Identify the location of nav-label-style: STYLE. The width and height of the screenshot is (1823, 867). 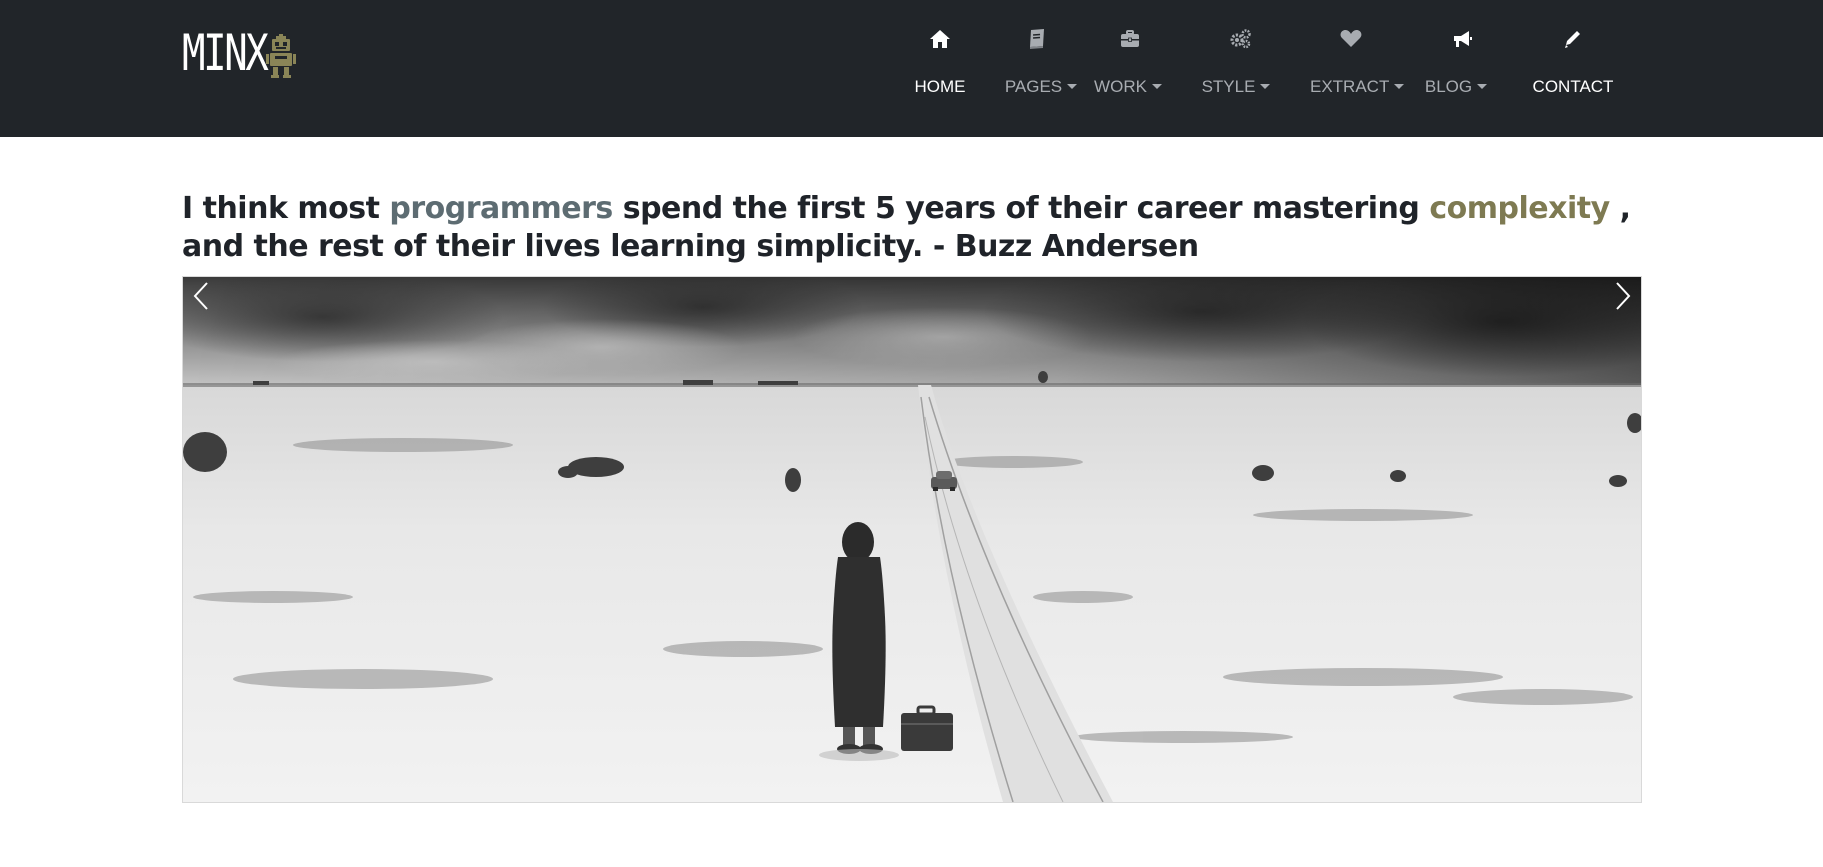
(1236, 87).